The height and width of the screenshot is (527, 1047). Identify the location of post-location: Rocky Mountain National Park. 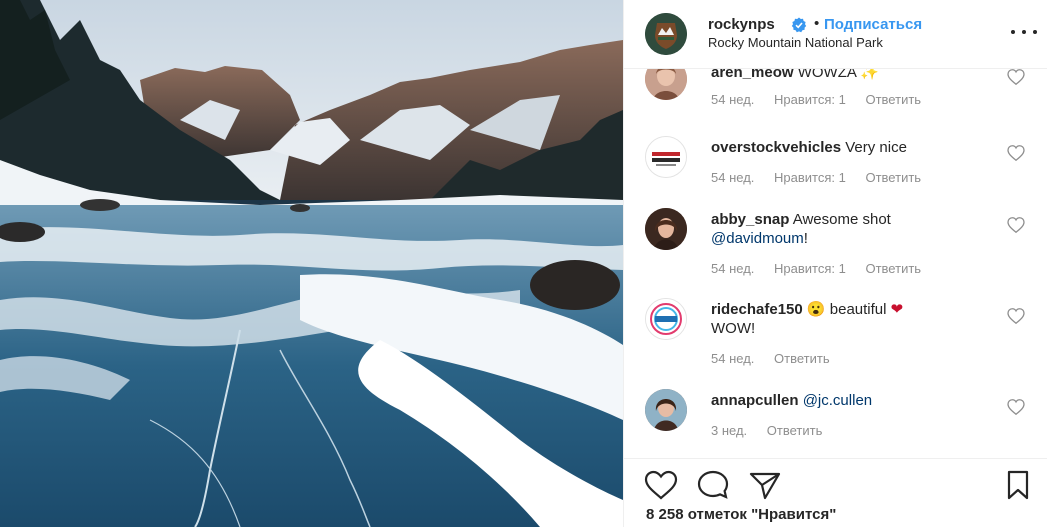
(795, 42).